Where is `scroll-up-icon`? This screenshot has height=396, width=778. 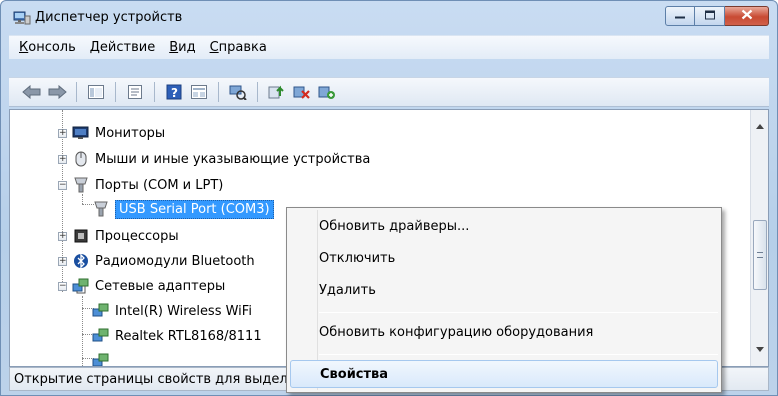
scroll-up-icon is located at coordinates (760, 126).